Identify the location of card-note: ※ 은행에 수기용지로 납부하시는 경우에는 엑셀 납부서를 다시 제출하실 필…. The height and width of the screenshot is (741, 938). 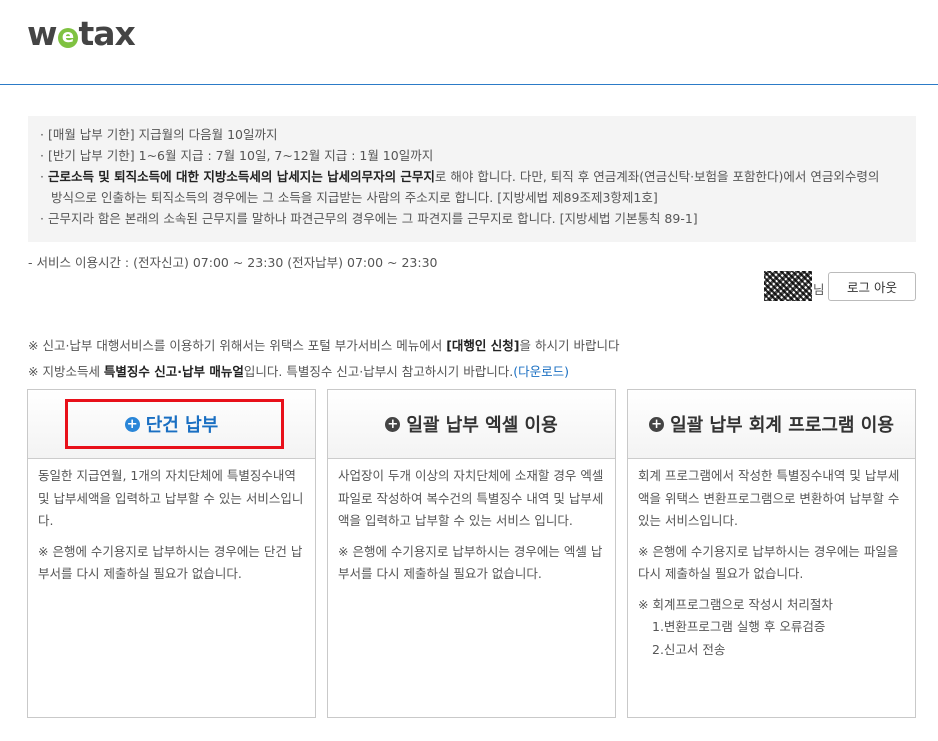
(470, 562).